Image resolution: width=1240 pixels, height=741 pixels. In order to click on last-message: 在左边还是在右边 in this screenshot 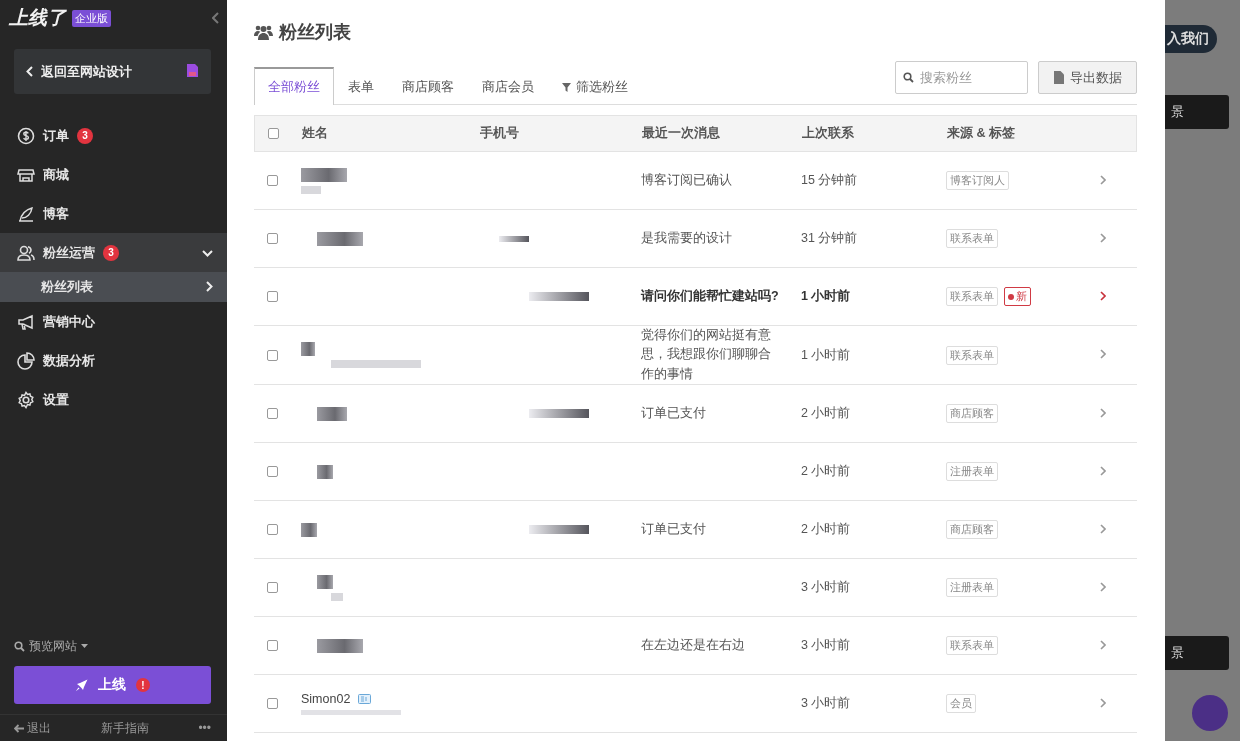, I will do `click(693, 645)`.